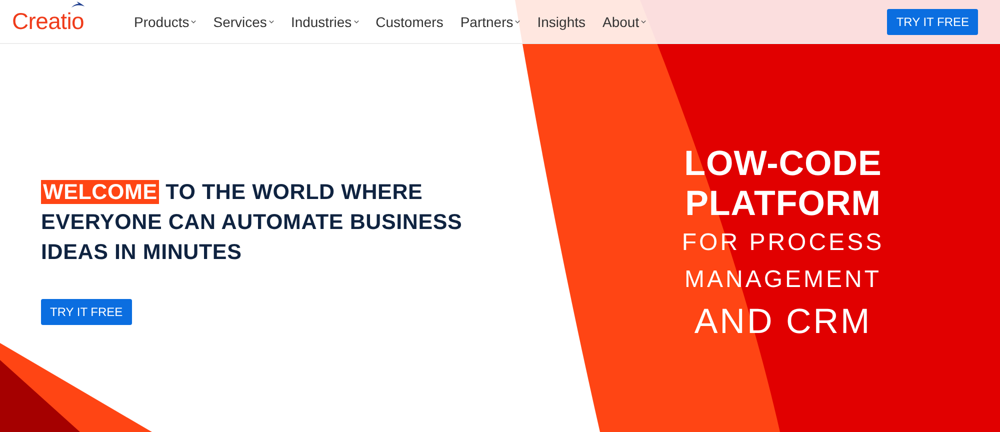  I want to click on headline: WELCOME TO THE WORLD WHERE EVERYONE CAN AUTOMATE BUSINESS IDEAS IN MINUTES, so click(252, 222).